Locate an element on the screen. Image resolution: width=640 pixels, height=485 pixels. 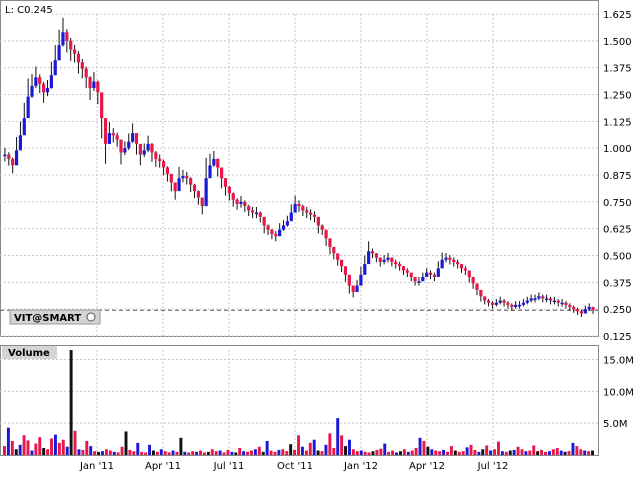
volume-tick-label: 15.0M is located at coordinates (618, 361).